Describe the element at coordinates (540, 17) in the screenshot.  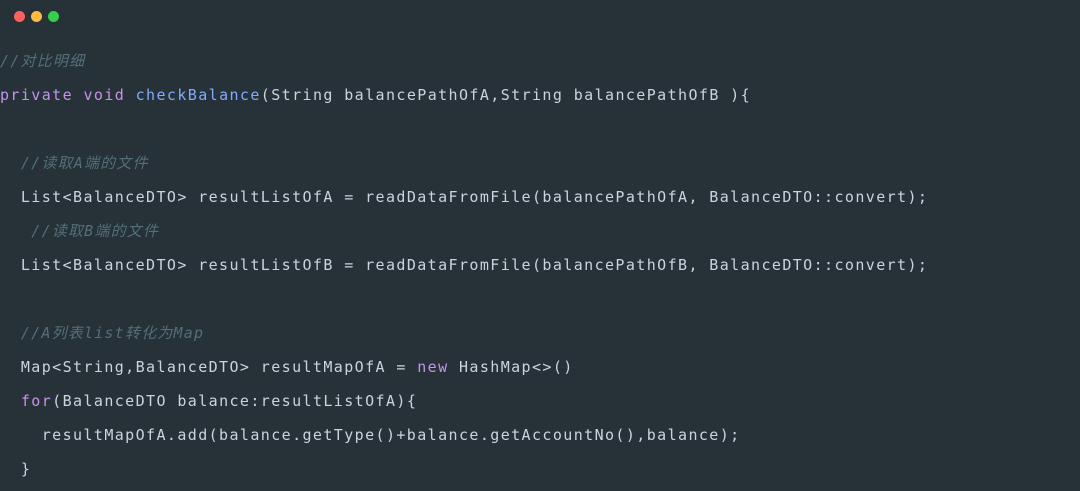
I see `window-titlebar` at that location.